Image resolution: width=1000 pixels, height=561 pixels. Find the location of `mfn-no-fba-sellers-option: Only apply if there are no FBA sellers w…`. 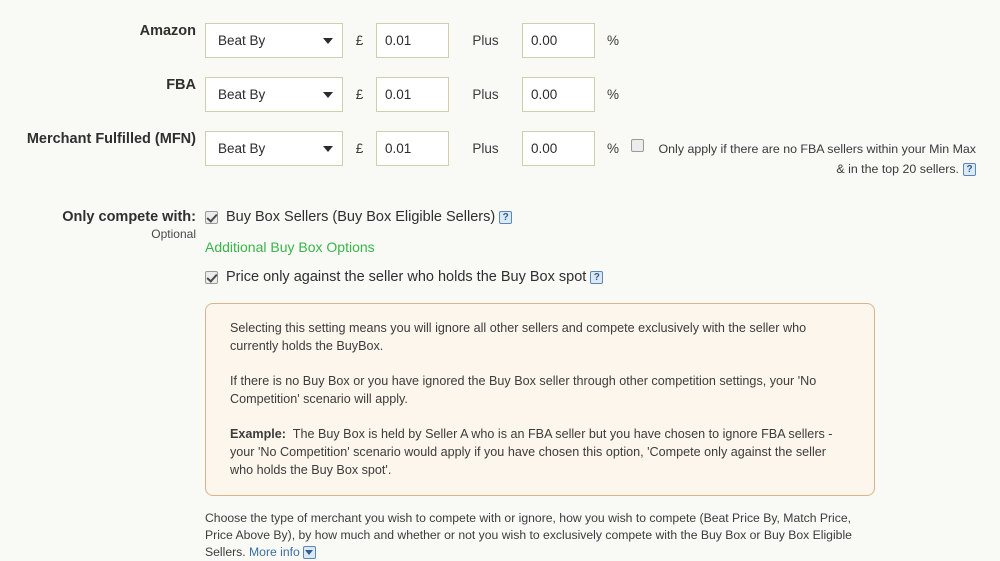

mfn-no-fba-sellers-option: Only apply if there are no FBA sellers w… is located at coordinates (803, 155).